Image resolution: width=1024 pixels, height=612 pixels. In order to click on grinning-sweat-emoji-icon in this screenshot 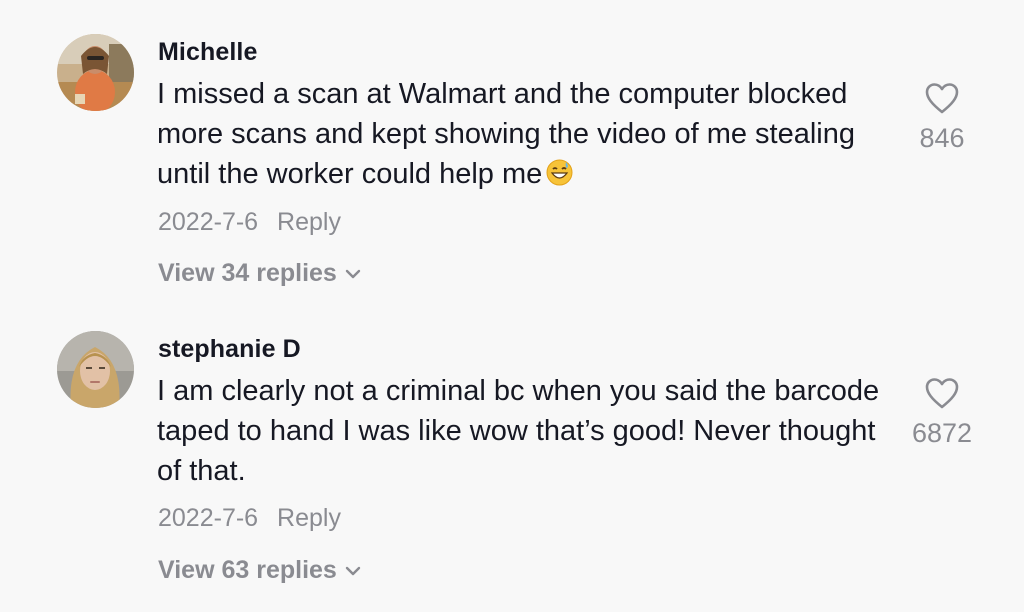, I will do `click(559, 171)`.